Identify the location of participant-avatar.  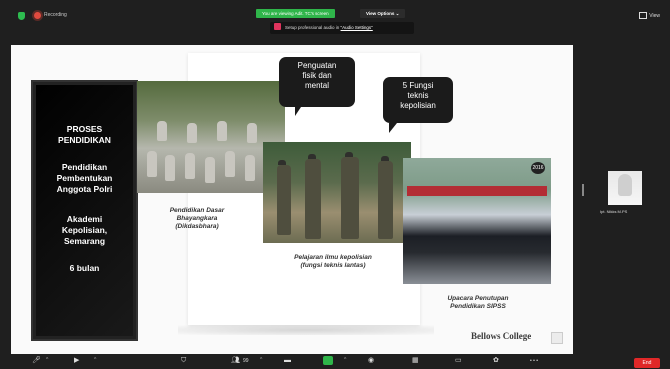
(625, 185).